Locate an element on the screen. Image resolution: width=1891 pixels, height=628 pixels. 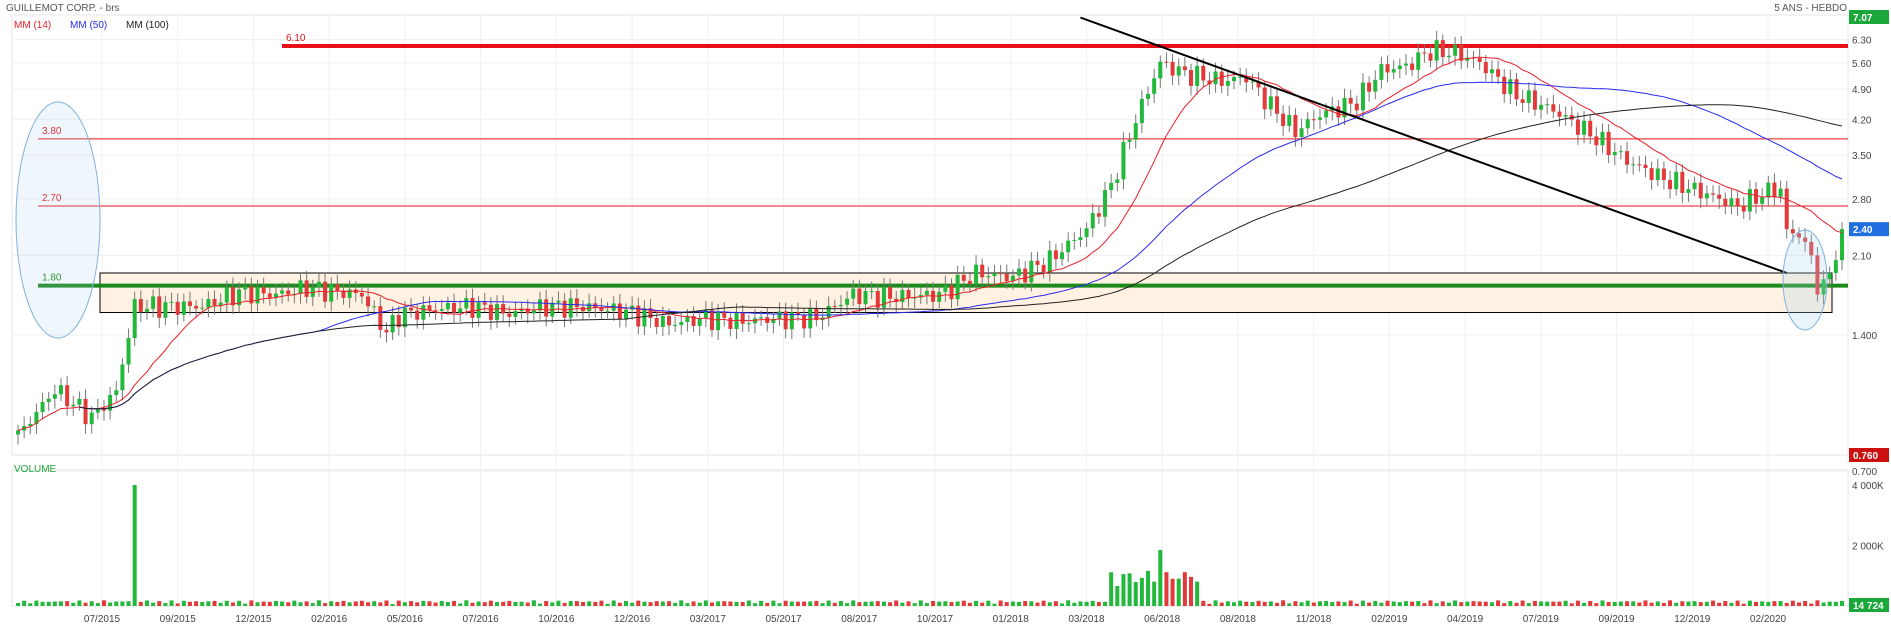
legend-mm50: MM (50) is located at coordinates (88, 25).